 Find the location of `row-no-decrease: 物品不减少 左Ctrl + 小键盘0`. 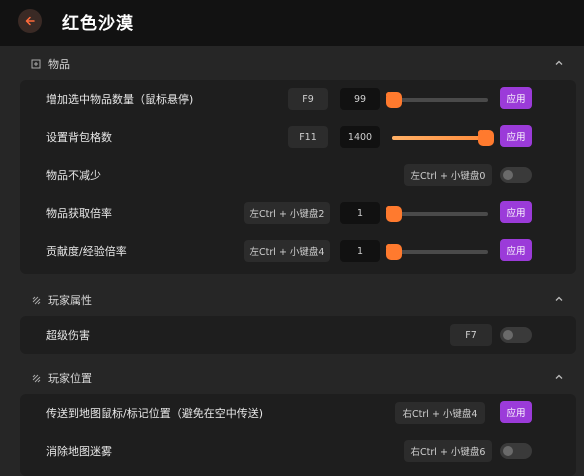

row-no-decrease: 物品不减少 左Ctrl + 小键盘0 is located at coordinates (298, 175).